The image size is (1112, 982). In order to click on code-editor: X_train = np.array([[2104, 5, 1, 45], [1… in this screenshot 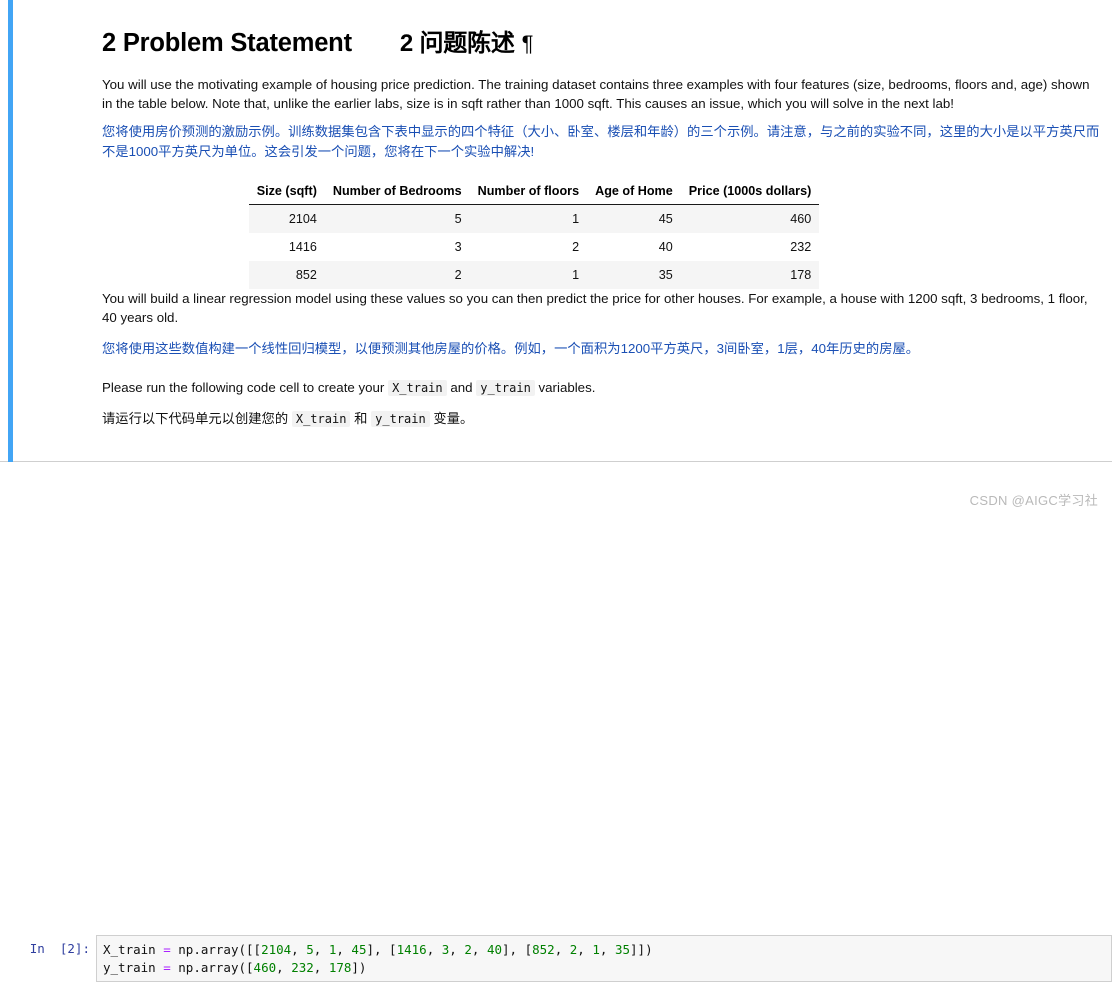, I will do `click(604, 958)`.